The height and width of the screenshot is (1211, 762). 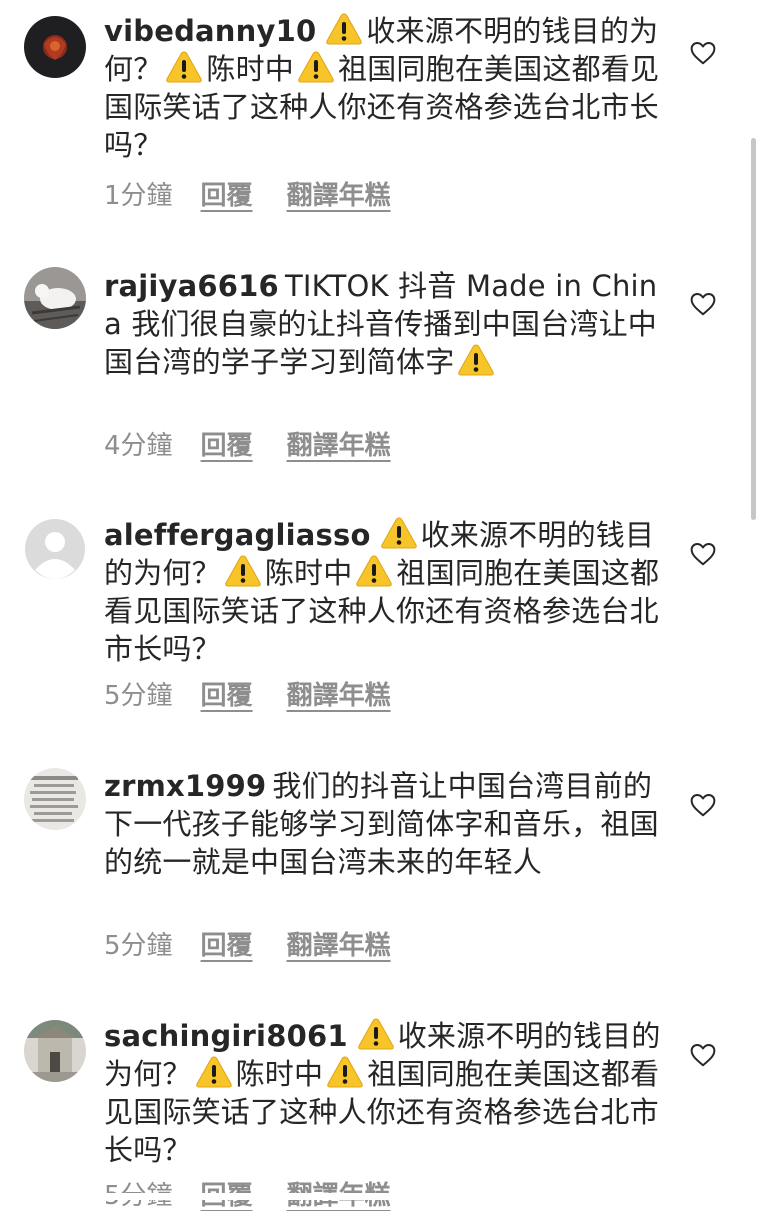 I want to click on comment-username: sachingiri8061, so click(x=226, y=1036).